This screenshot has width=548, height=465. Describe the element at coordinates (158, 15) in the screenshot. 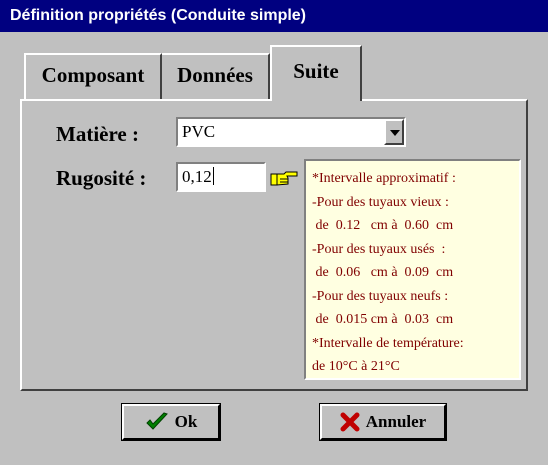

I see `window-title: Définition propriétés (Conduite simple)` at that location.